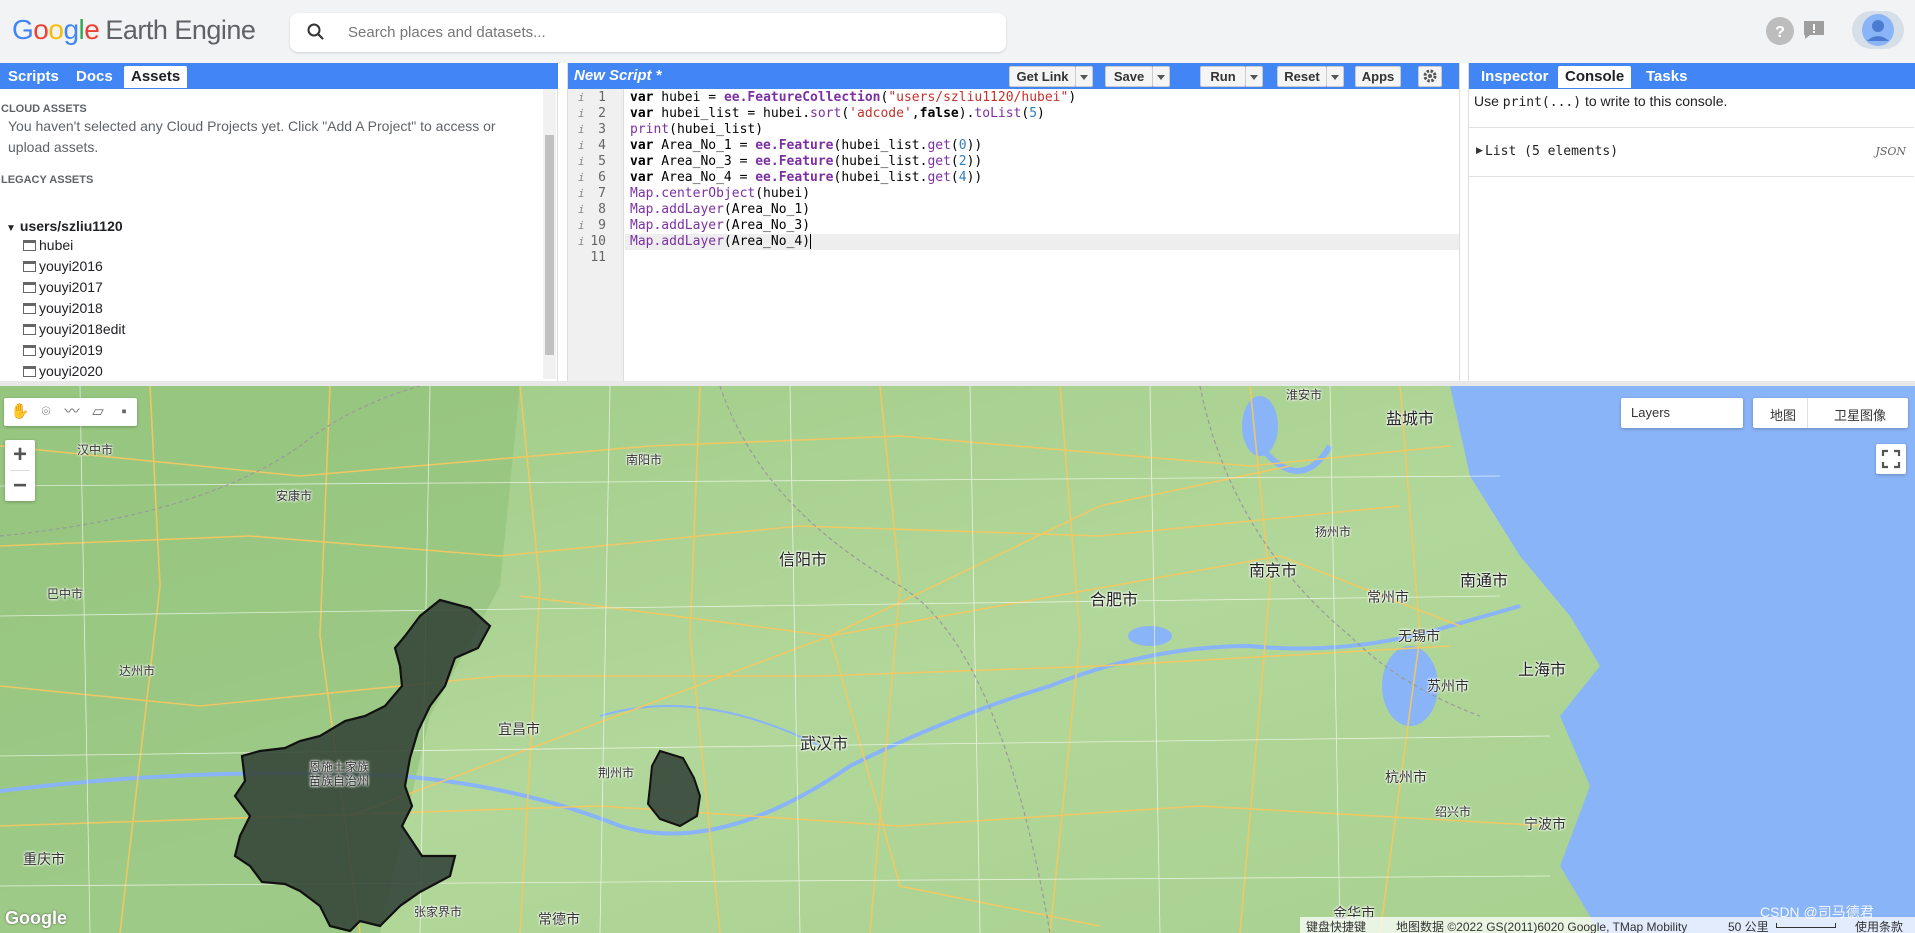  I want to click on city-label: 绍兴市, so click(1453, 812).